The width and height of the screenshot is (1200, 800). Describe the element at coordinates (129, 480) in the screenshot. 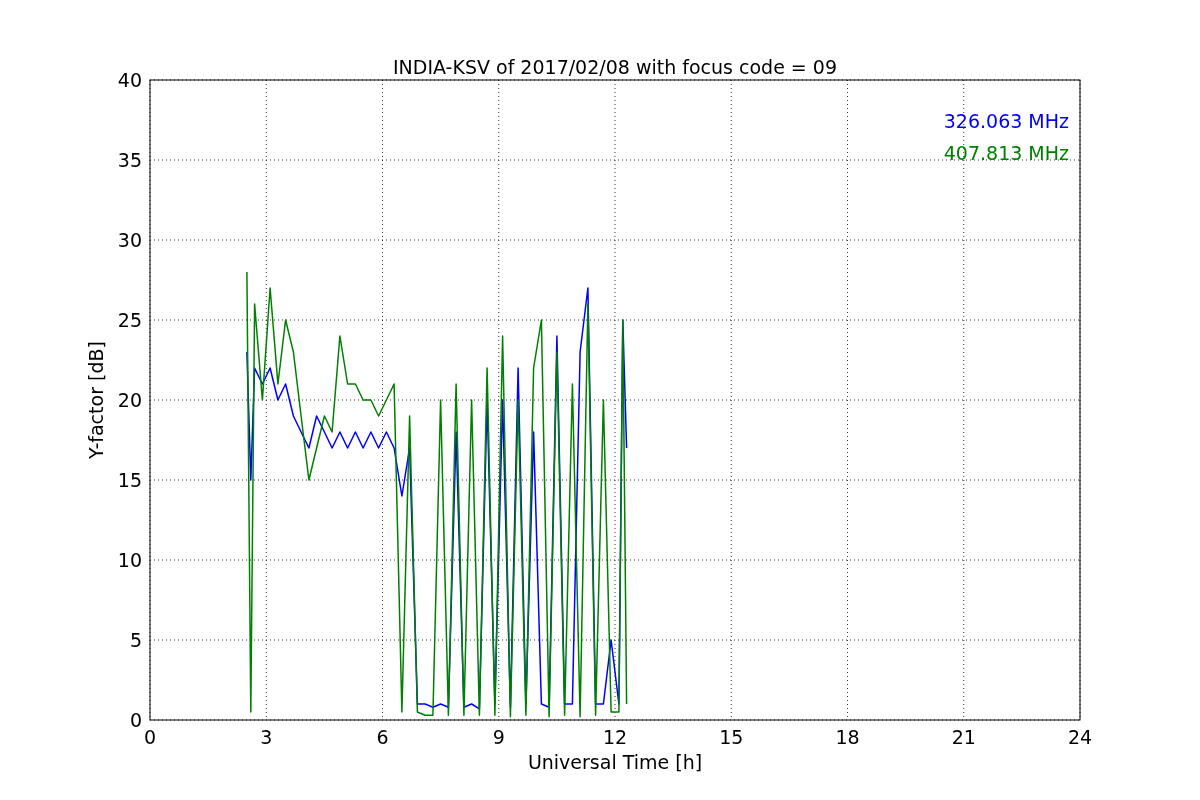

I see `y-tick-label: 15` at that location.